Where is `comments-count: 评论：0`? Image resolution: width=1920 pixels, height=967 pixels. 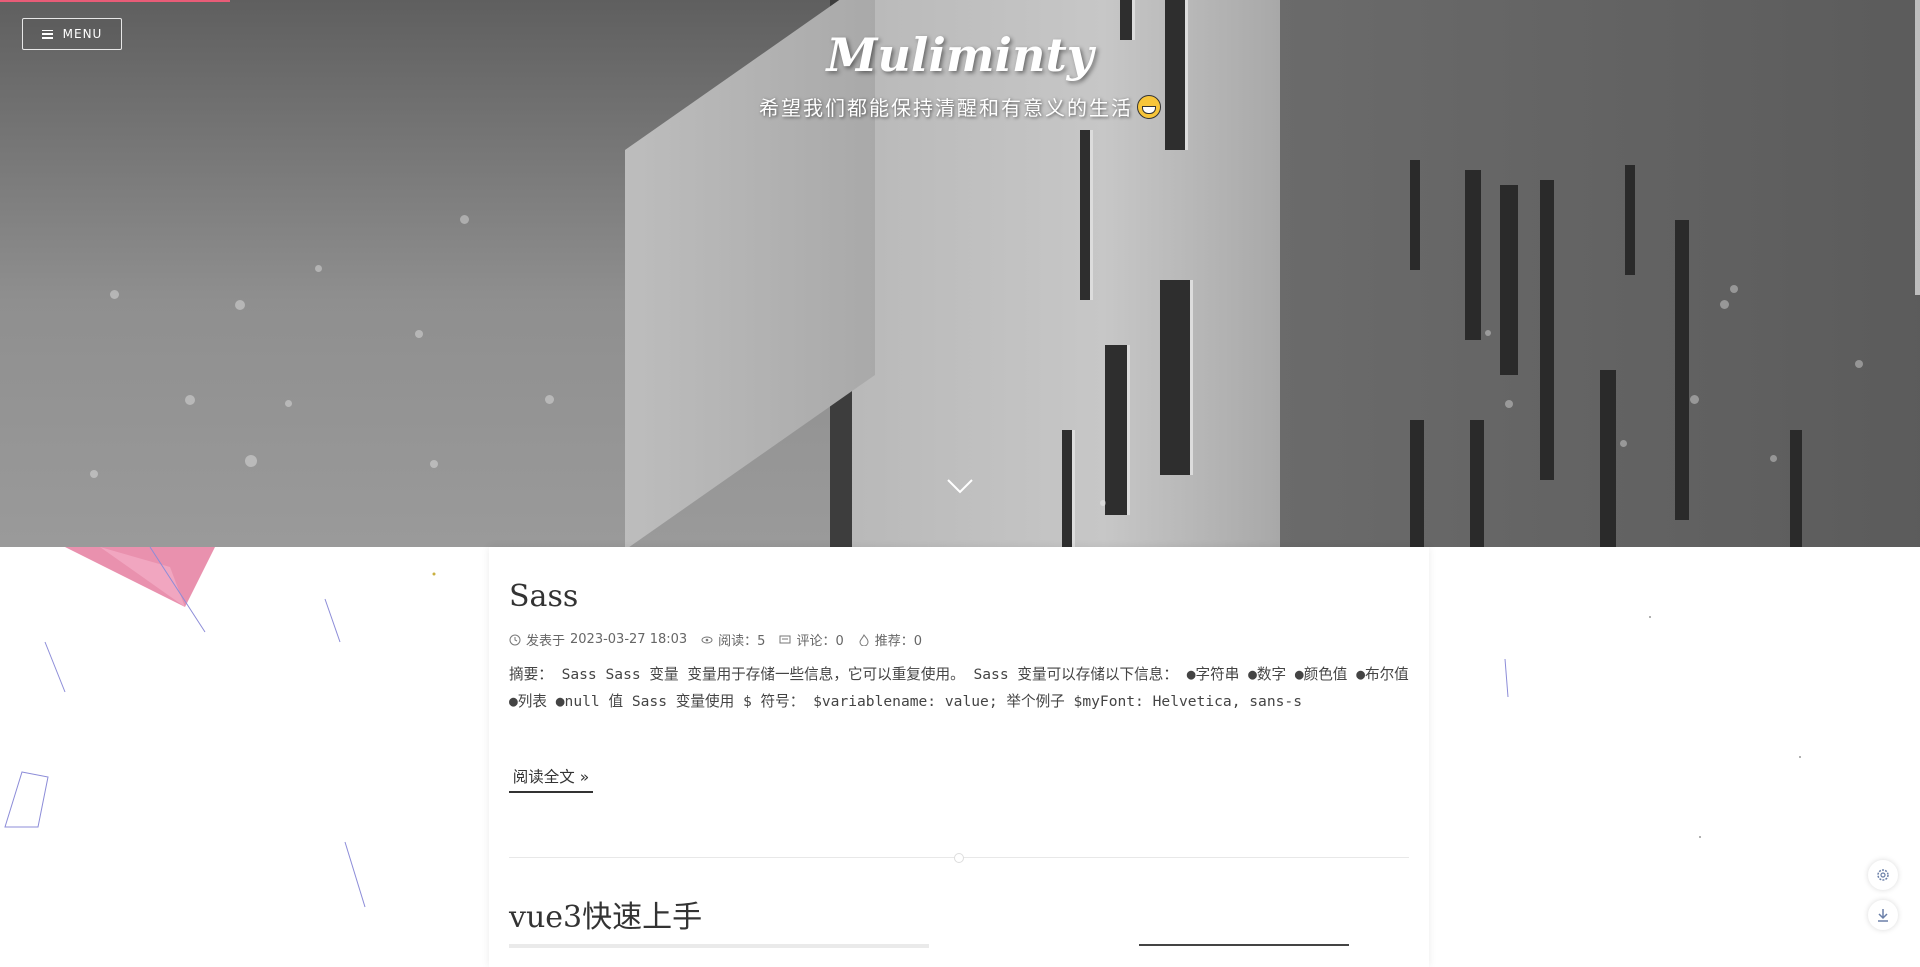 comments-count: 评论：0 is located at coordinates (819, 639).